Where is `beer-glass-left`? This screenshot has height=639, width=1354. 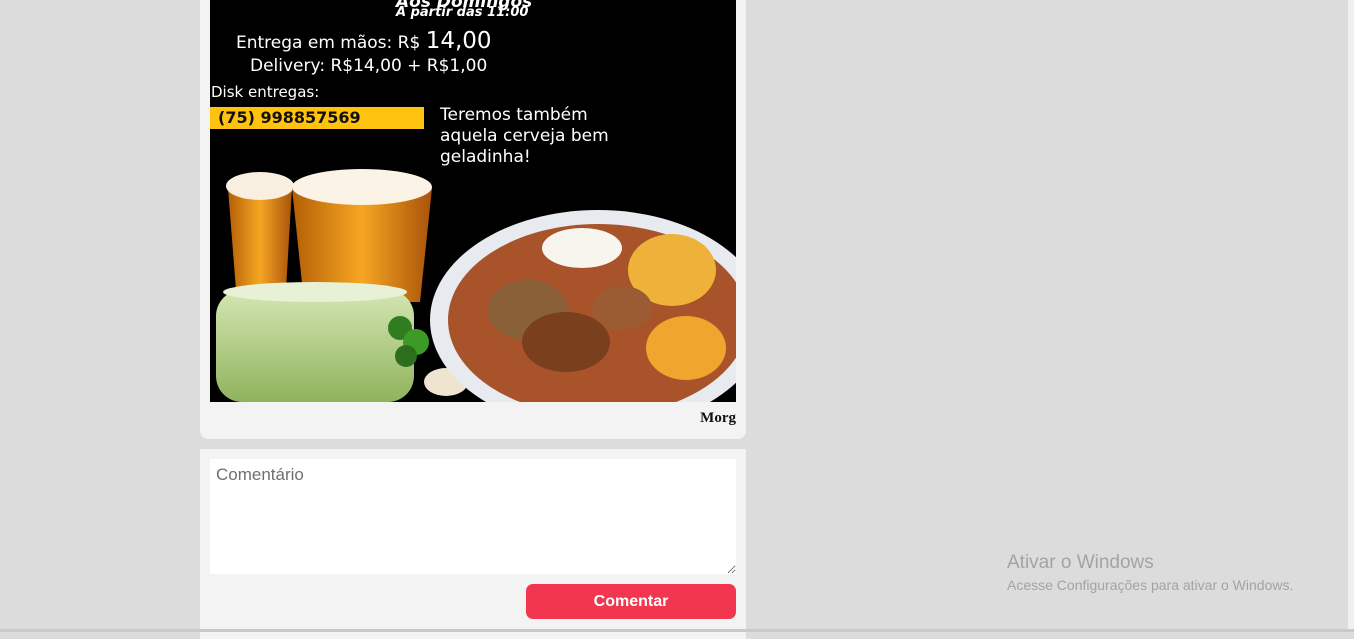
beer-glass-left is located at coordinates (260, 231).